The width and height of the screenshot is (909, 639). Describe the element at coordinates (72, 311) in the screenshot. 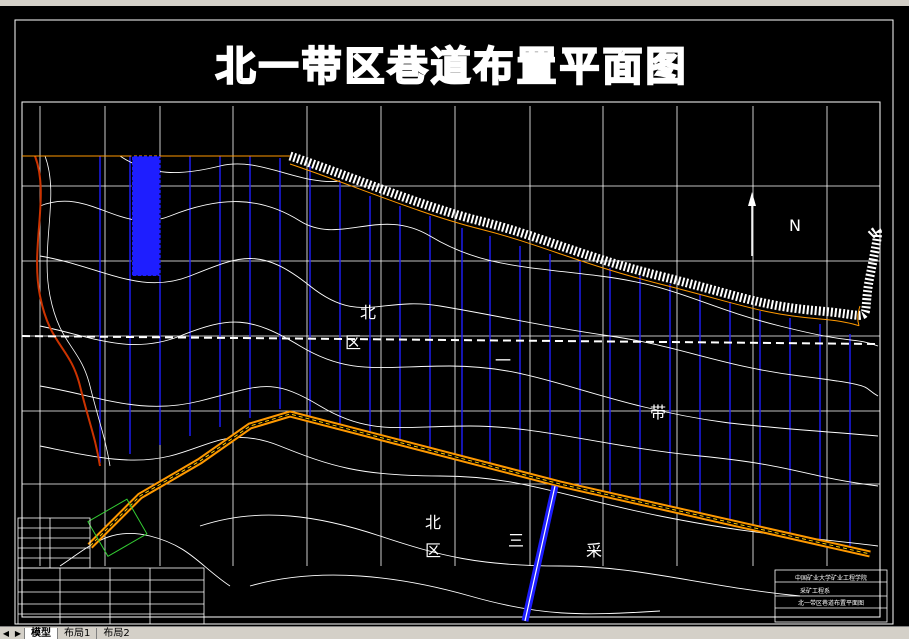

I see `fault-zone` at that location.